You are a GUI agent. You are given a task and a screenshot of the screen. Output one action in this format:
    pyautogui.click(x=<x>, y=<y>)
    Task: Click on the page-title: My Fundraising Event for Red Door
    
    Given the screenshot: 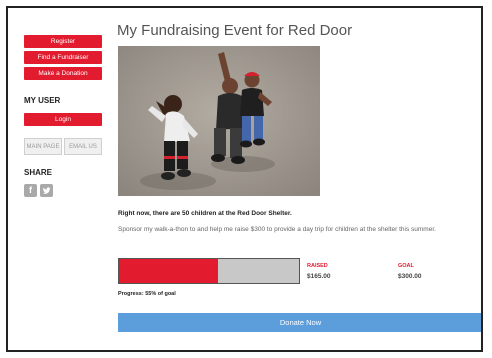 What is the action you would take?
    pyautogui.click(x=235, y=30)
    